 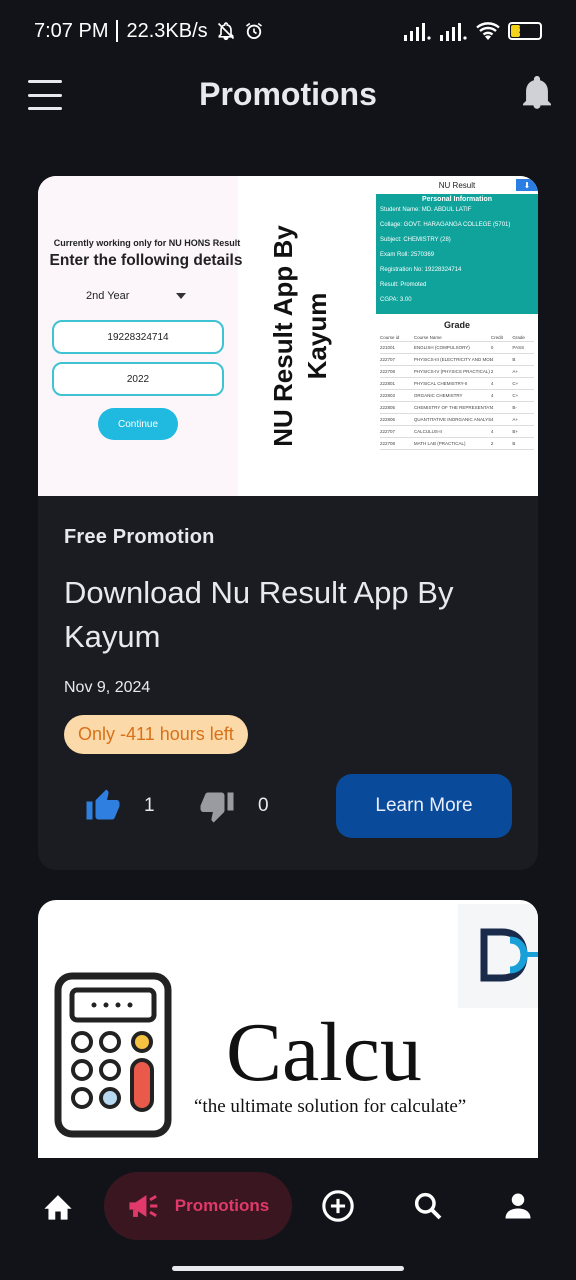 What do you see at coordinates (424, 806) in the screenshot?
I see `learn-more-button: Learn More` at bounding box center [424, 806].